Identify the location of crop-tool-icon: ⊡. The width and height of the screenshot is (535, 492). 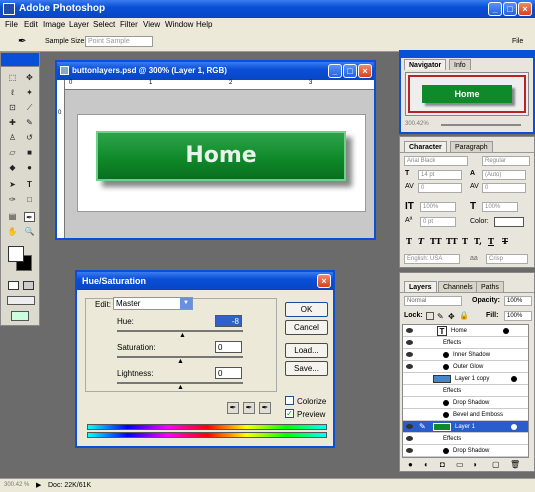
(12, 108).